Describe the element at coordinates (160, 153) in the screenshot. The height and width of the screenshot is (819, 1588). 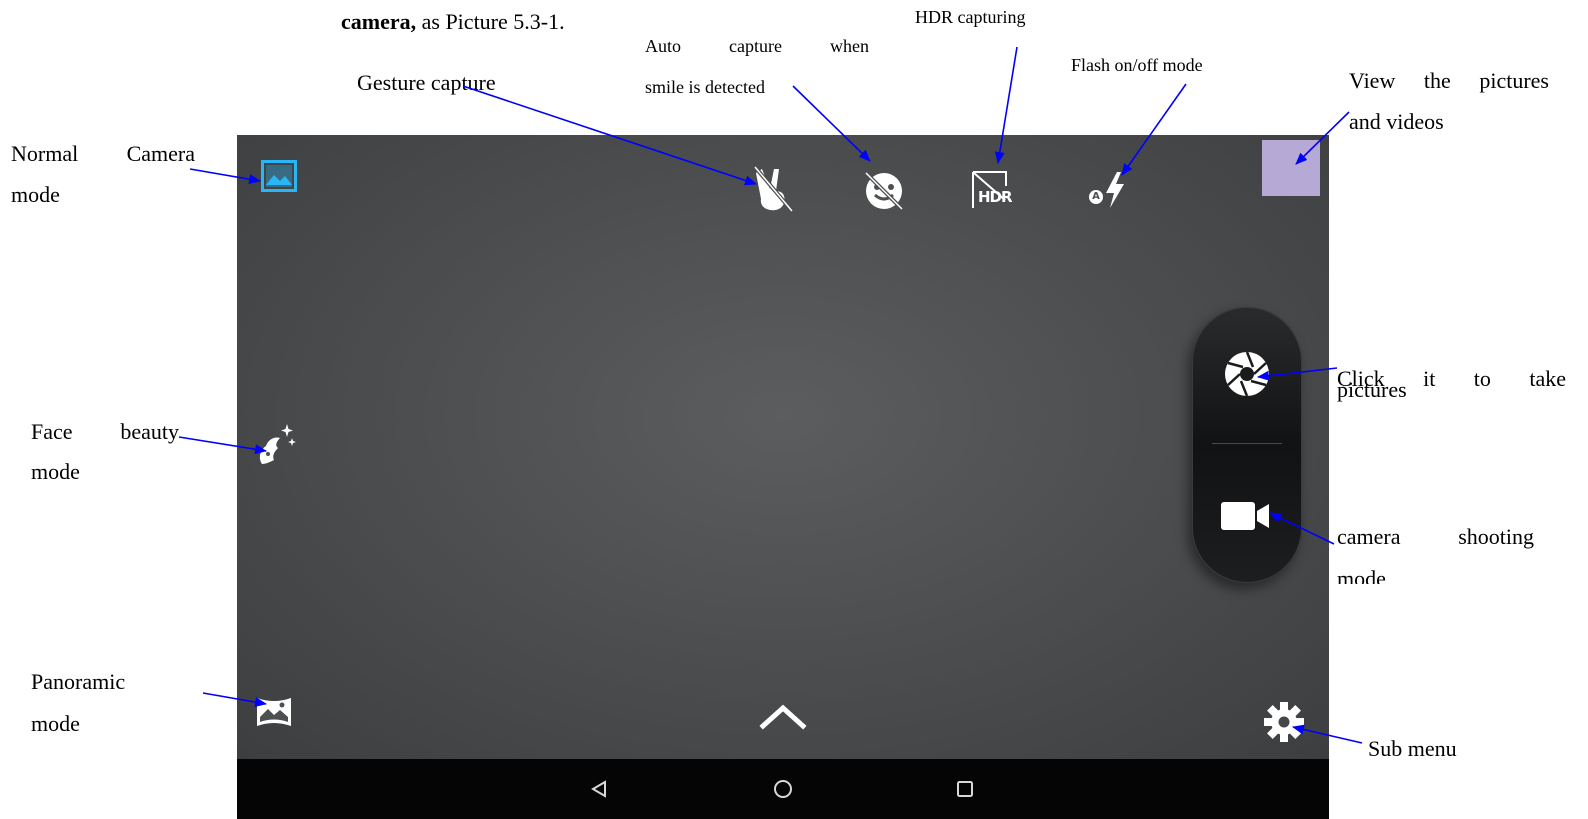
I see `word: Camera` at that location.